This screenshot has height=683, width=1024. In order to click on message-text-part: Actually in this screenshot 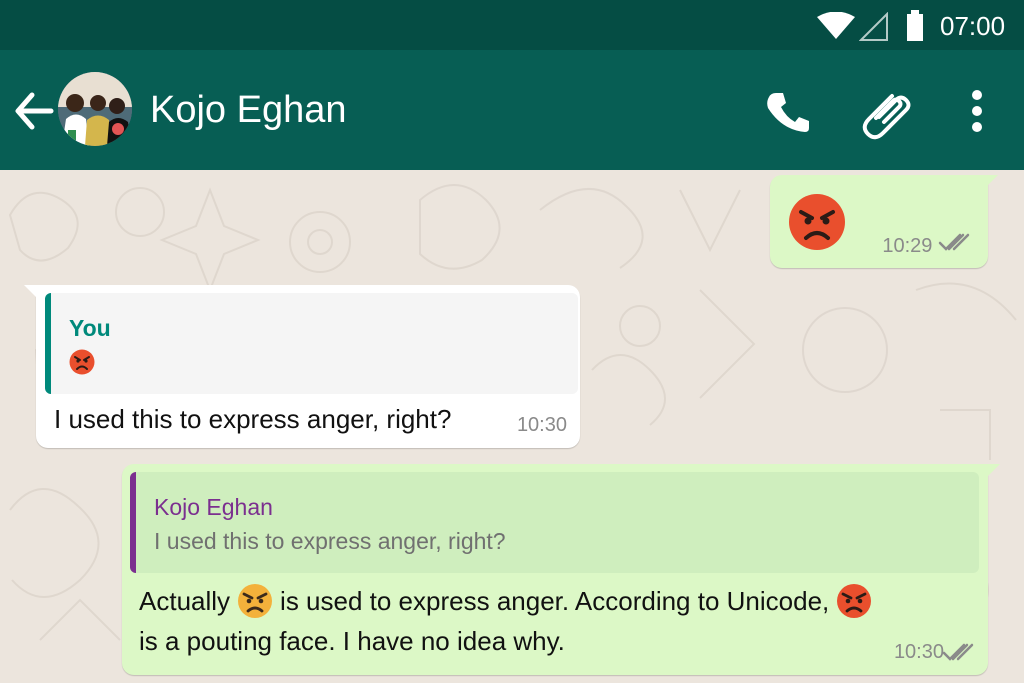, I will do `click(185, 600)`.